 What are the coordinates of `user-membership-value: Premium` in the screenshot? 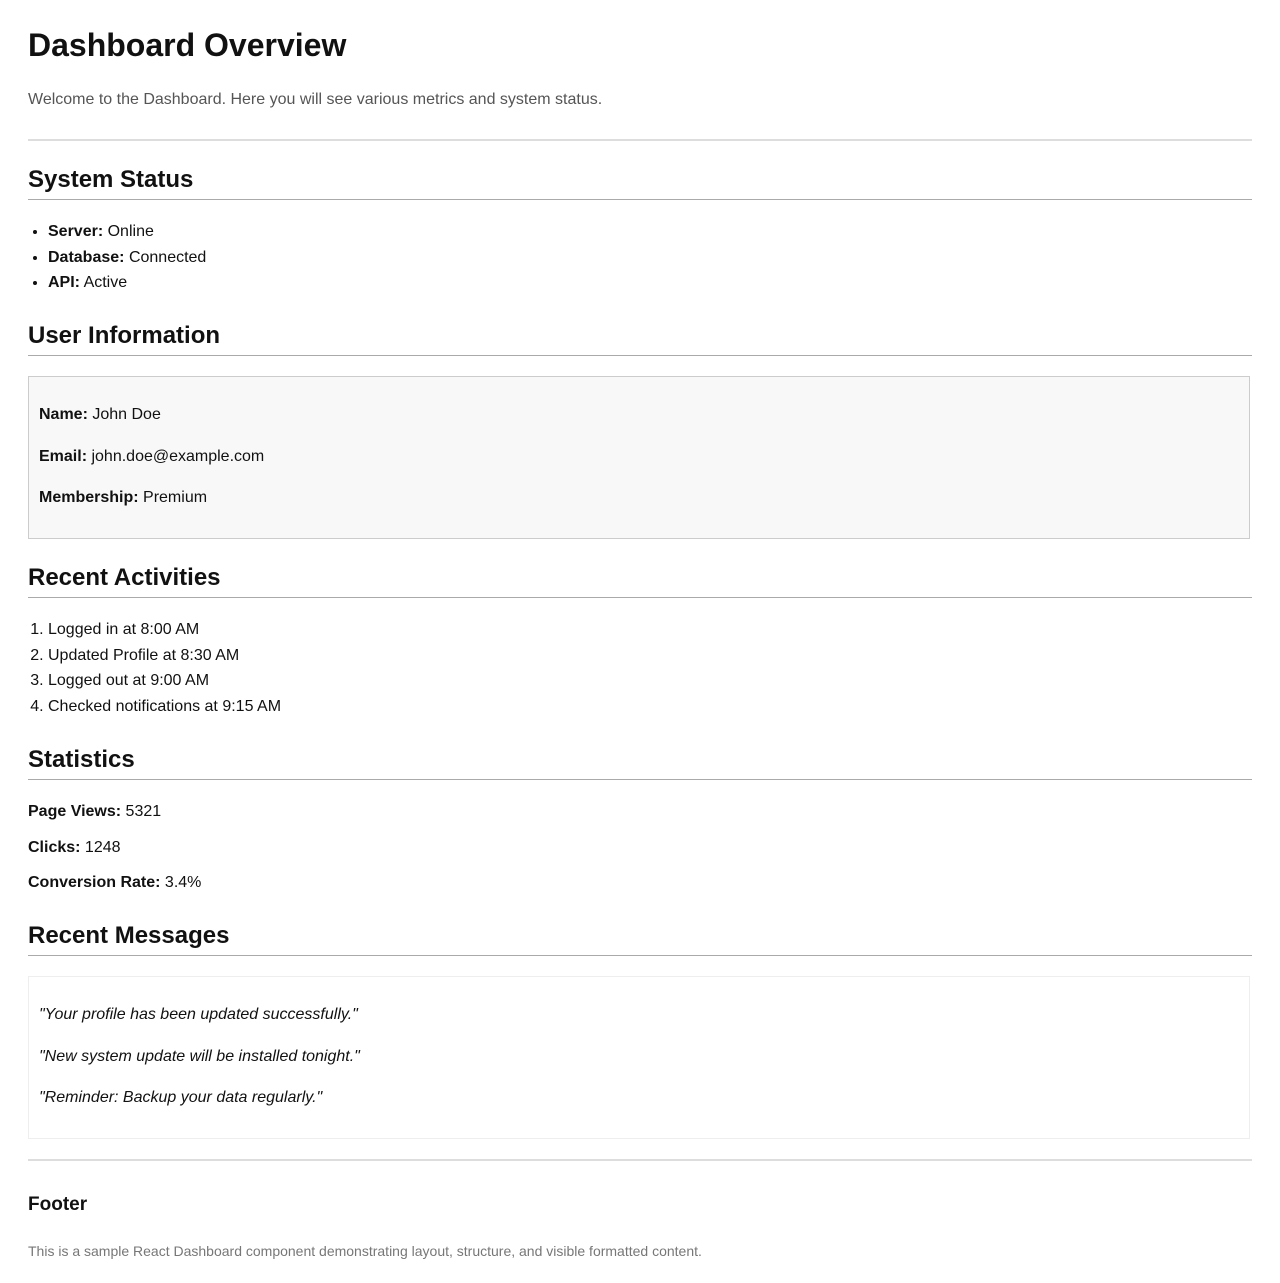 It's located at (175, 497).